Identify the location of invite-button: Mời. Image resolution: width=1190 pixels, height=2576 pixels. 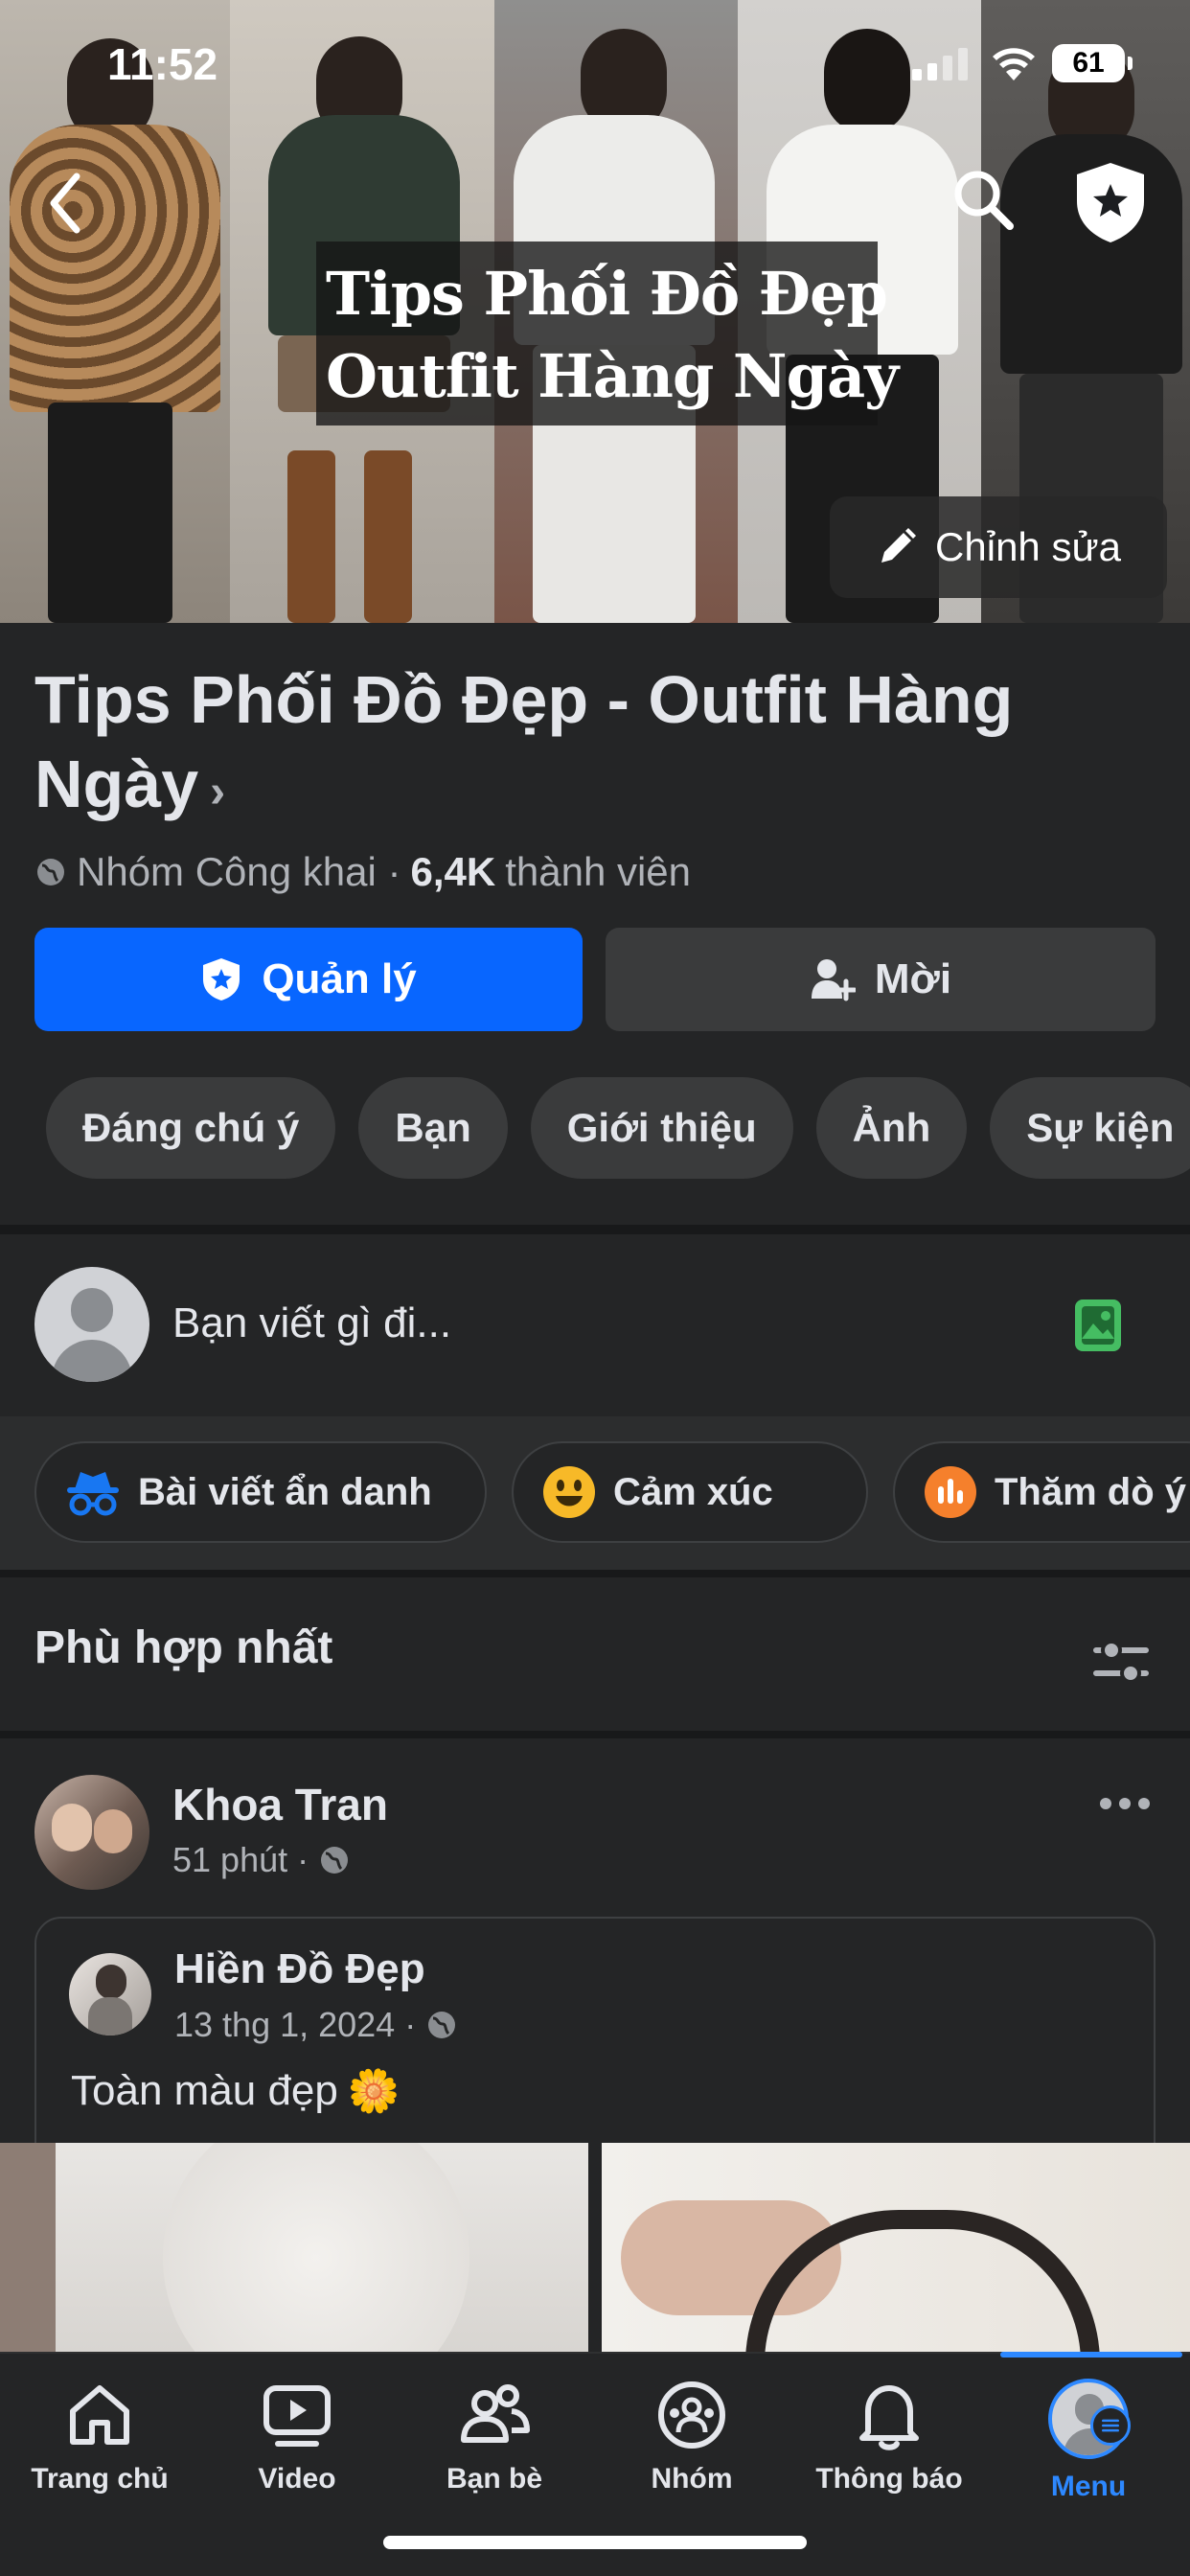
(881, 979).